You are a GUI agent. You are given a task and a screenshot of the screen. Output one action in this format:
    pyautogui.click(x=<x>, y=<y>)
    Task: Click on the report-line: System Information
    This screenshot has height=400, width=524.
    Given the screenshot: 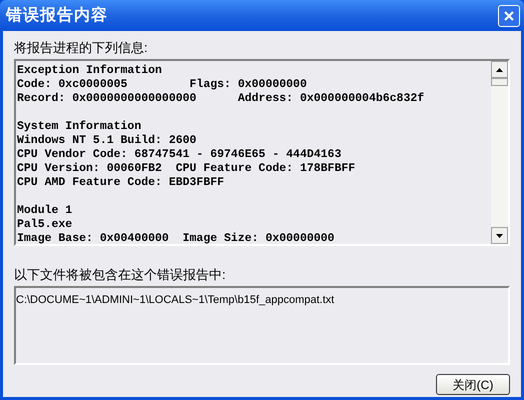 What is the action you would take?
    pyautogui.click(x=79, y=127)
    